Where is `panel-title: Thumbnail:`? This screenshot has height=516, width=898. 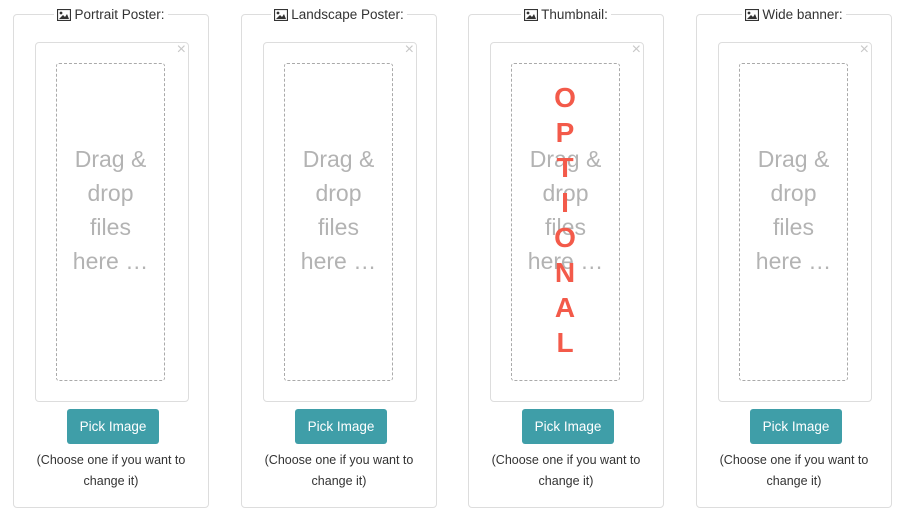
panel-title: Thumbnail: is located at coordinates (574, 14).